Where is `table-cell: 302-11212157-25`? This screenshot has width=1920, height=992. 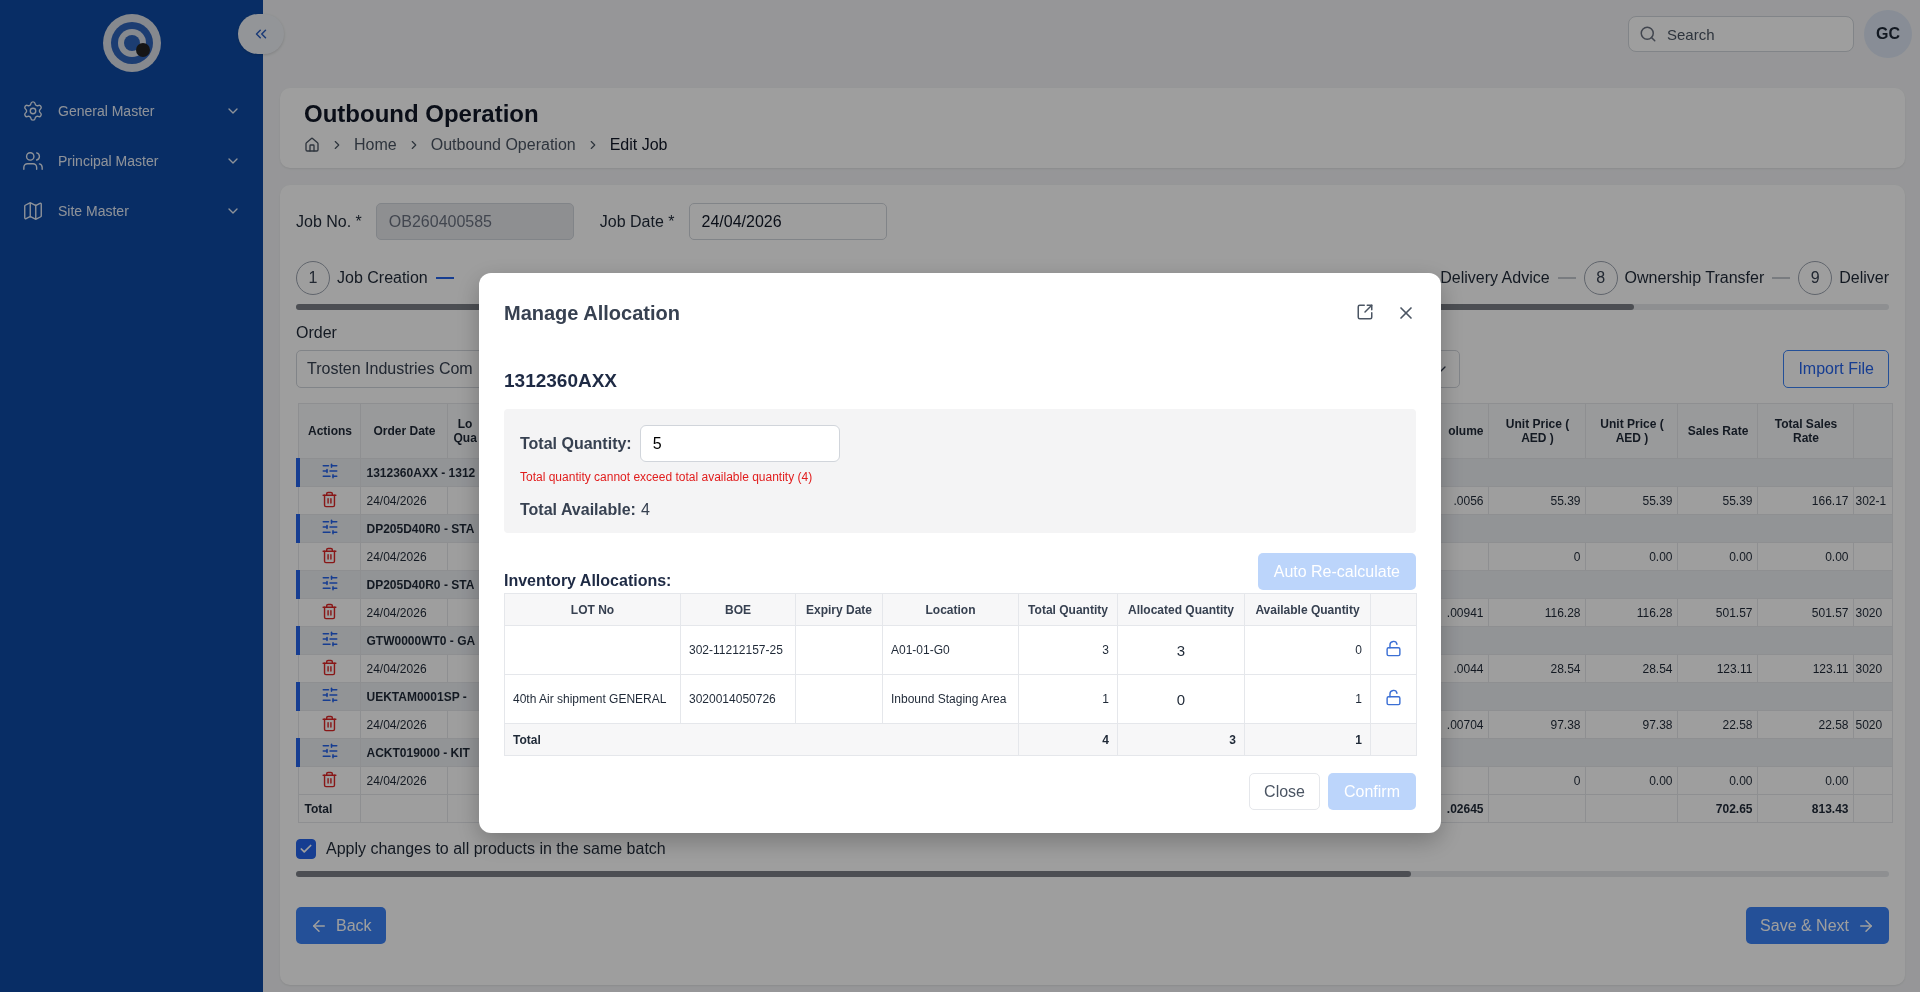
table-cell: 302-11212157-25 is located at coordinates (738, 650).